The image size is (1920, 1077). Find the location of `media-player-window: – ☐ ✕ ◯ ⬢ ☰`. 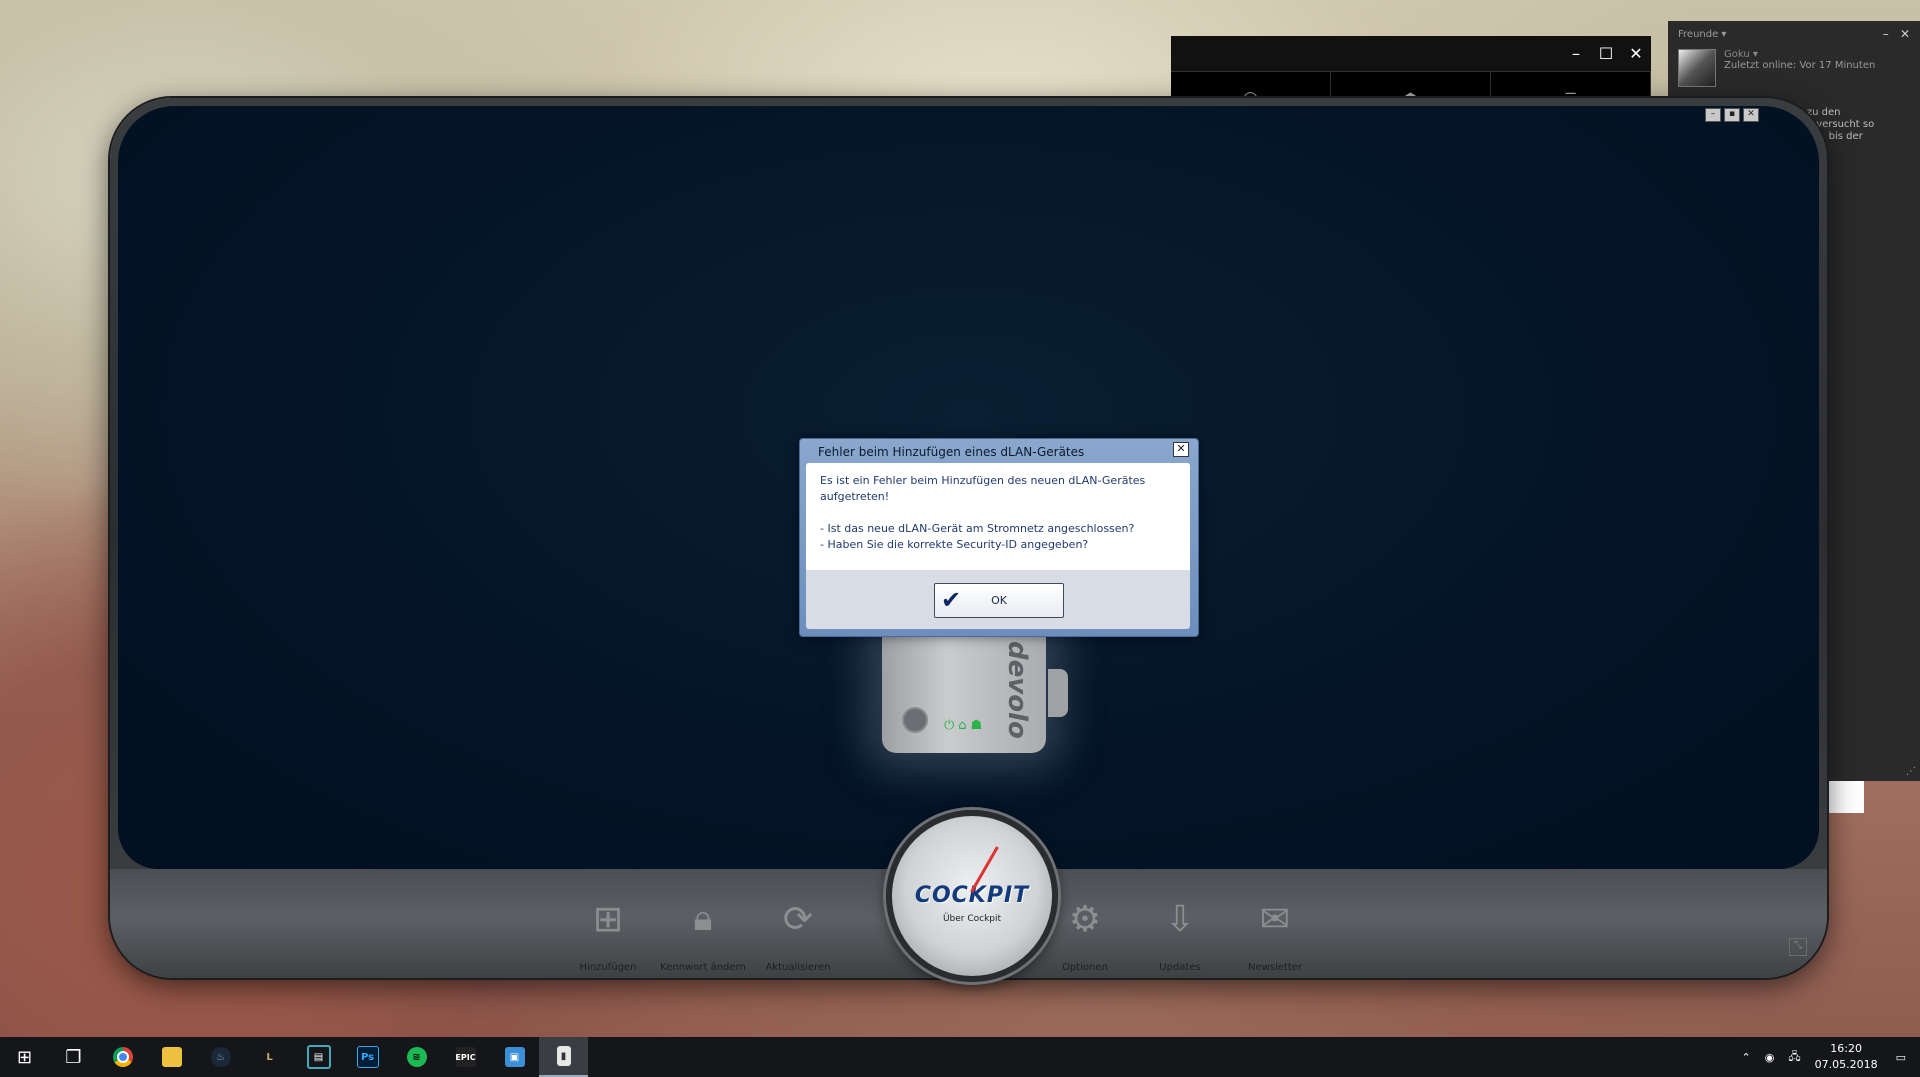

media-player-window: – ☐ ✕ ◯ ⬢ ☰ is located at coordinates (1411, 71).